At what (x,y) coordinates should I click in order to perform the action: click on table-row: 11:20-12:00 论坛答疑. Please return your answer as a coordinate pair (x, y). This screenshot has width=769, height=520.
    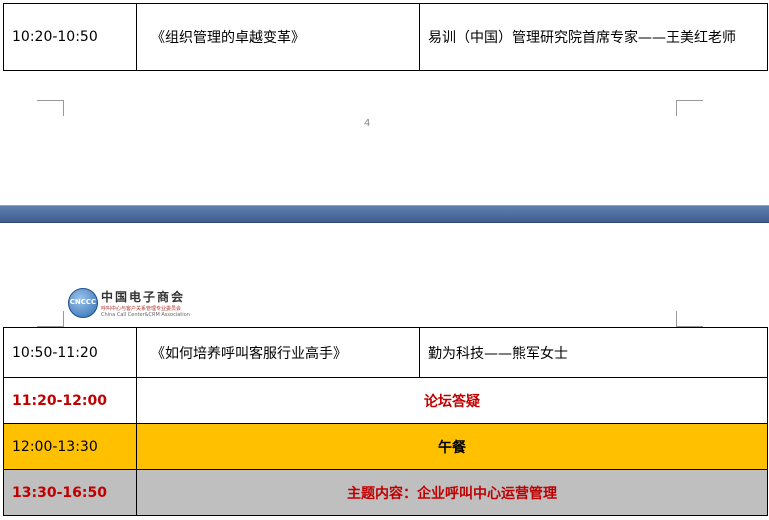
    Looking at the image, I should click on (385, 400).